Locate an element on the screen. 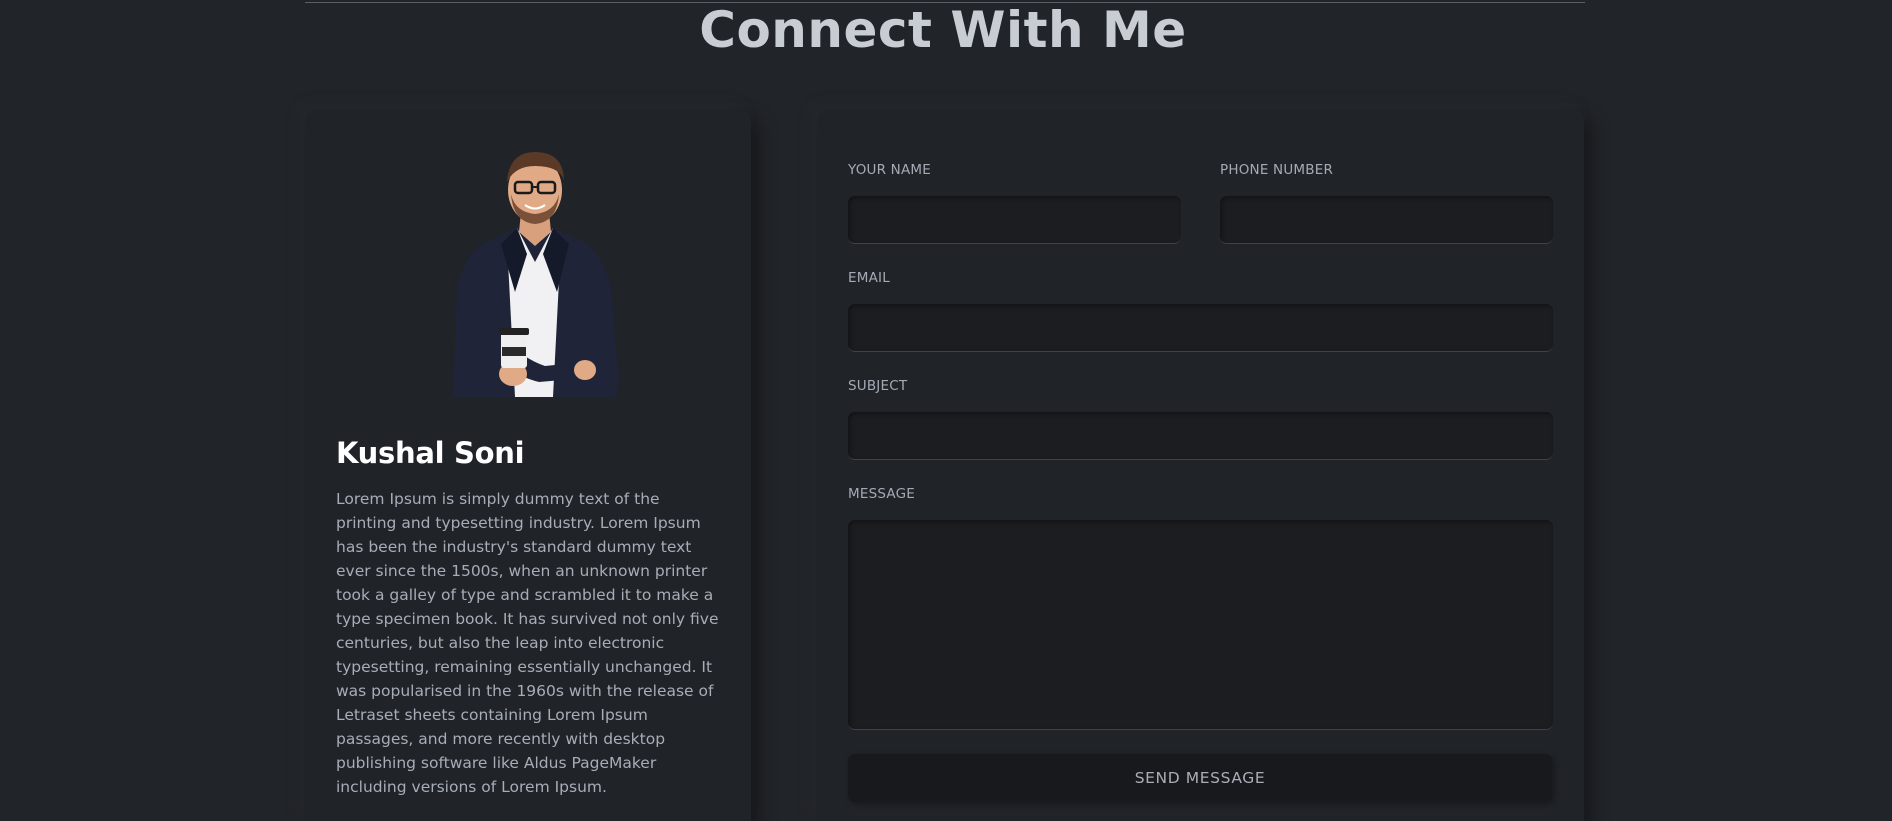 Image resolution: width=1892 pixels, height=821 pixels. name-label: YOUR NAME is located at coordinates (889, 170).